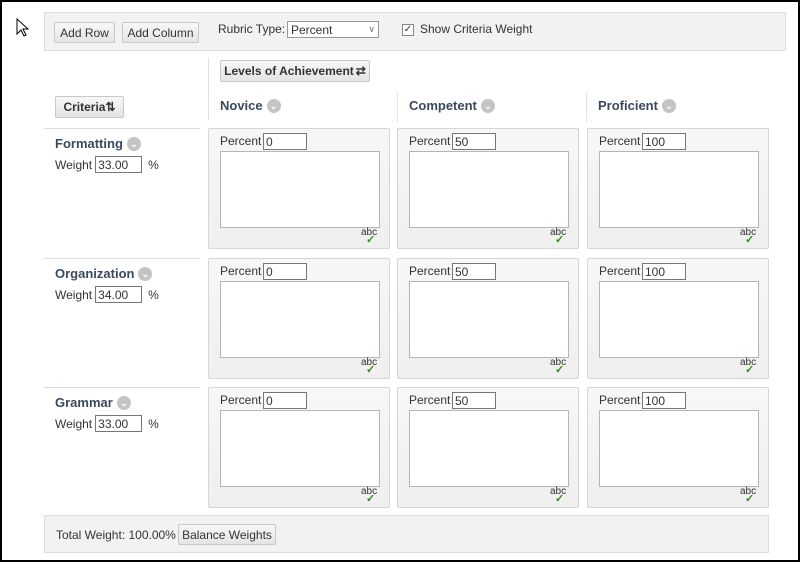  Describe the element at coordinates (84, 402) in the screenshot. I see `criterion-name: Grammar` at that location.